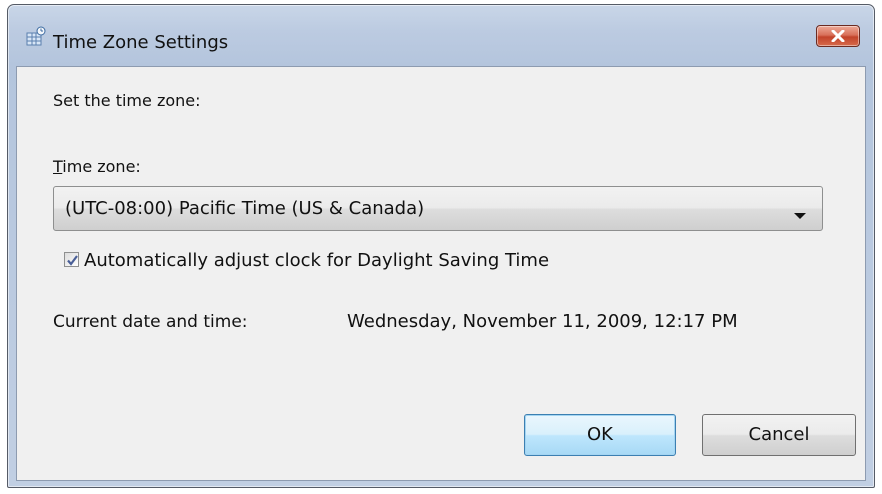  Describe the element at coordinates (441, 29) in the screenshot. I see `title-bar: Time Zone Settings` at that location.